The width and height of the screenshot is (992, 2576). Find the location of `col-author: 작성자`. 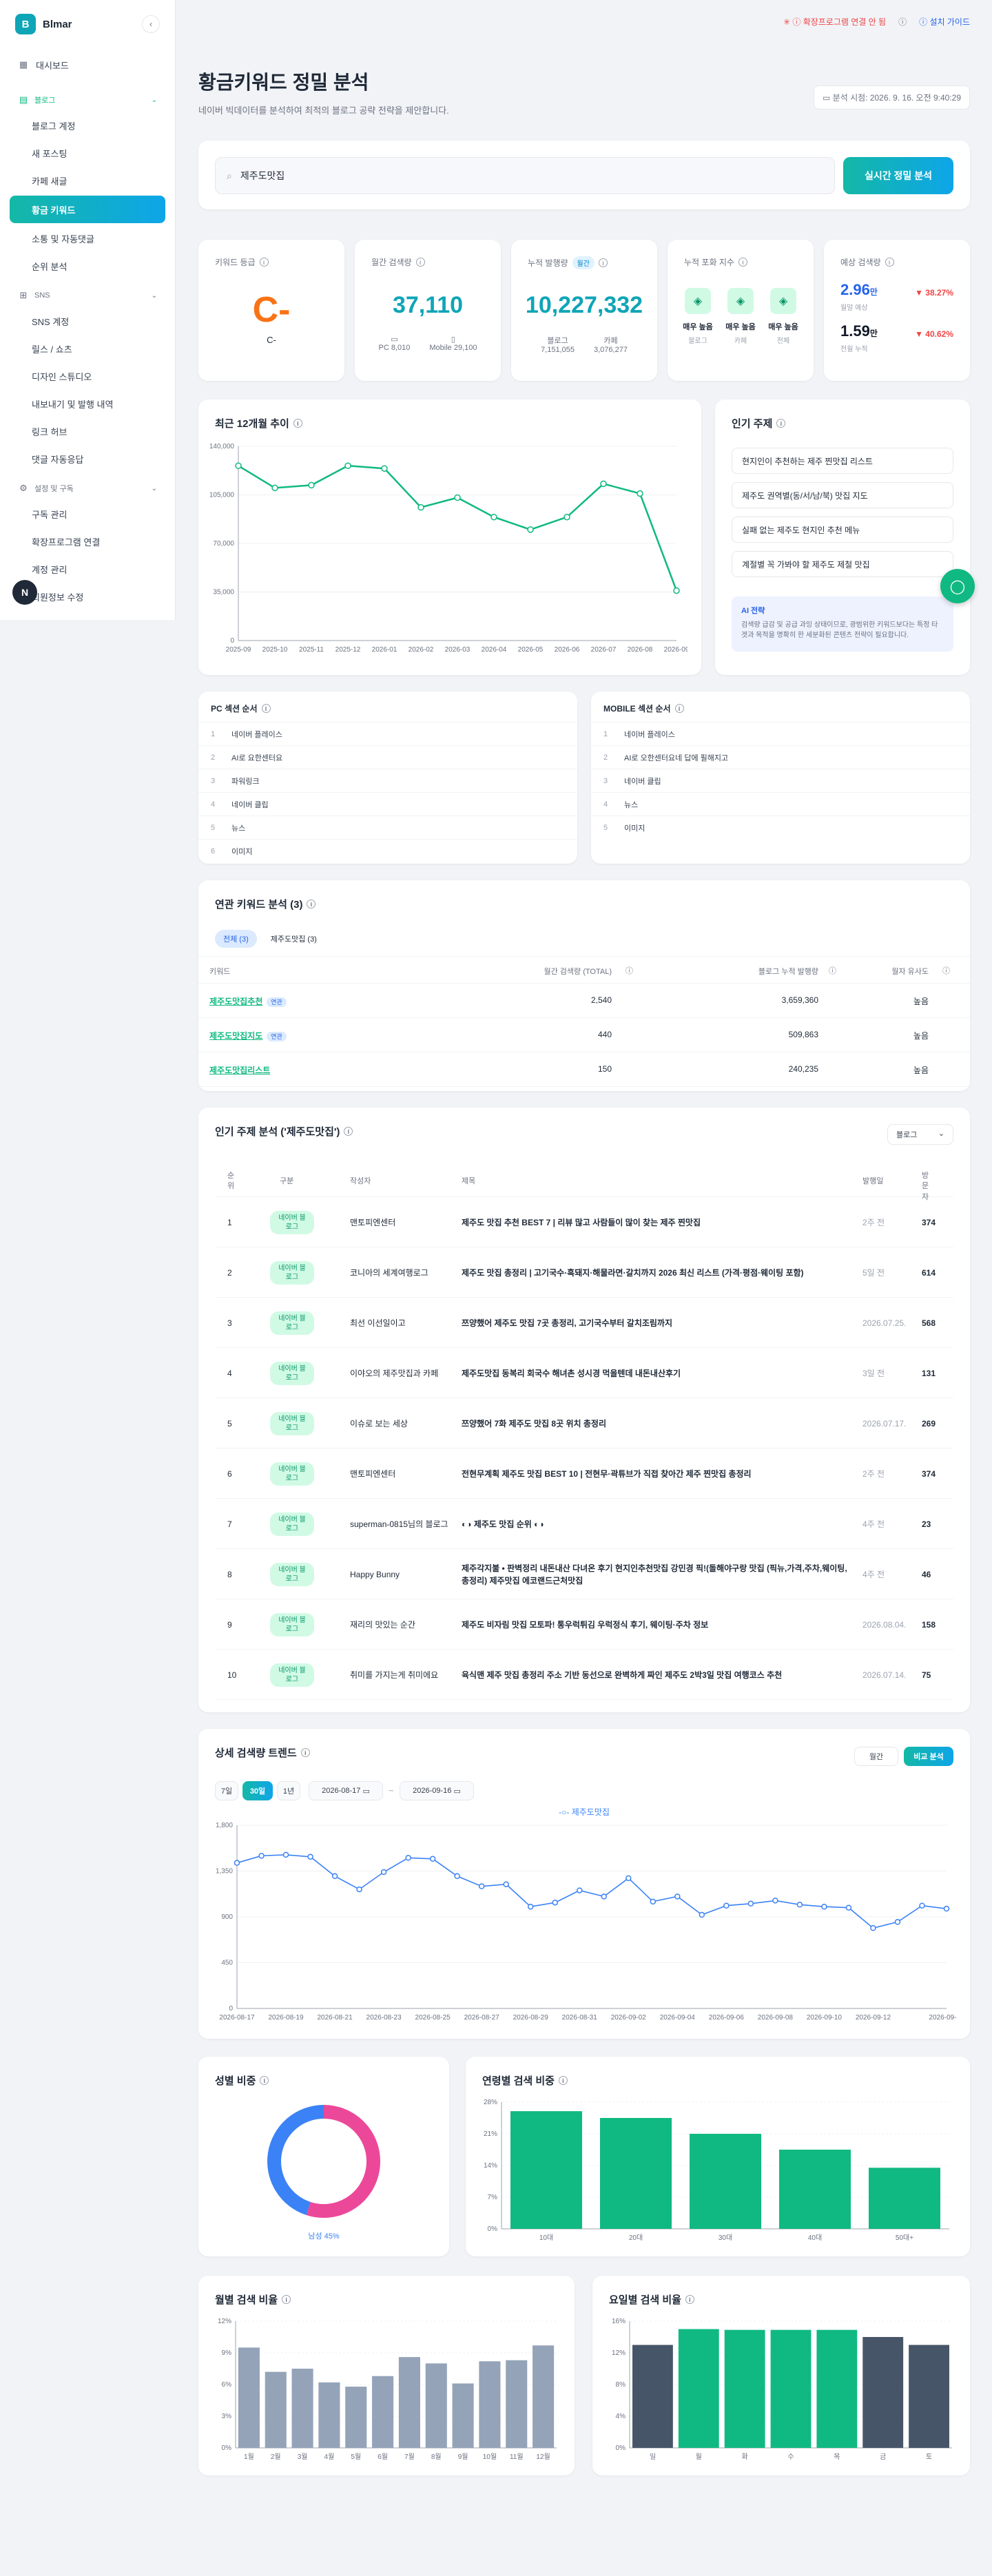

col-author: 작성자 is located at coordinates (361, 1181).